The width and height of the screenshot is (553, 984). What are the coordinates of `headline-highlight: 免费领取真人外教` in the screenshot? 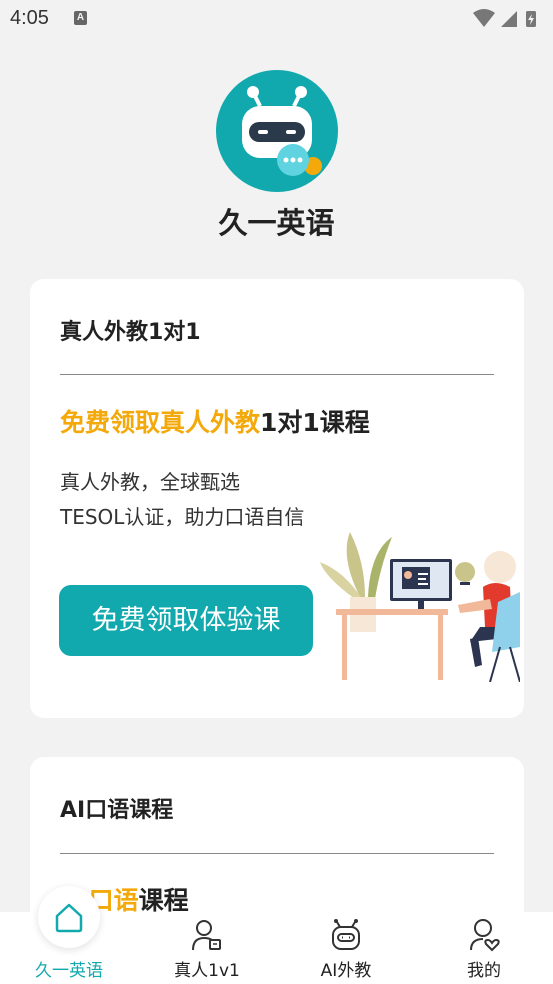 It's located at (160, 422).